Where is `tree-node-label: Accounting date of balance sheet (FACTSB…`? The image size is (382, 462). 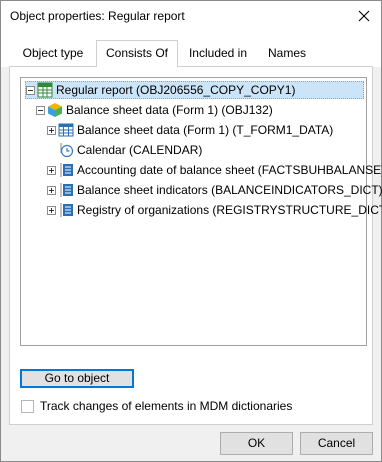 tree-node-label: Accounting date of balance sheet (FACTSB… is located at coordinates (229, 170).